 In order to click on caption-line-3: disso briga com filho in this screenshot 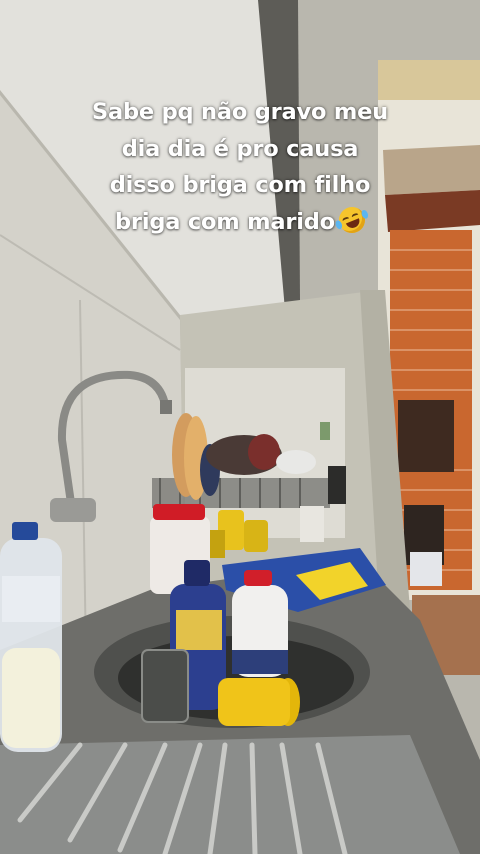, I will do `click(240, 185)`.